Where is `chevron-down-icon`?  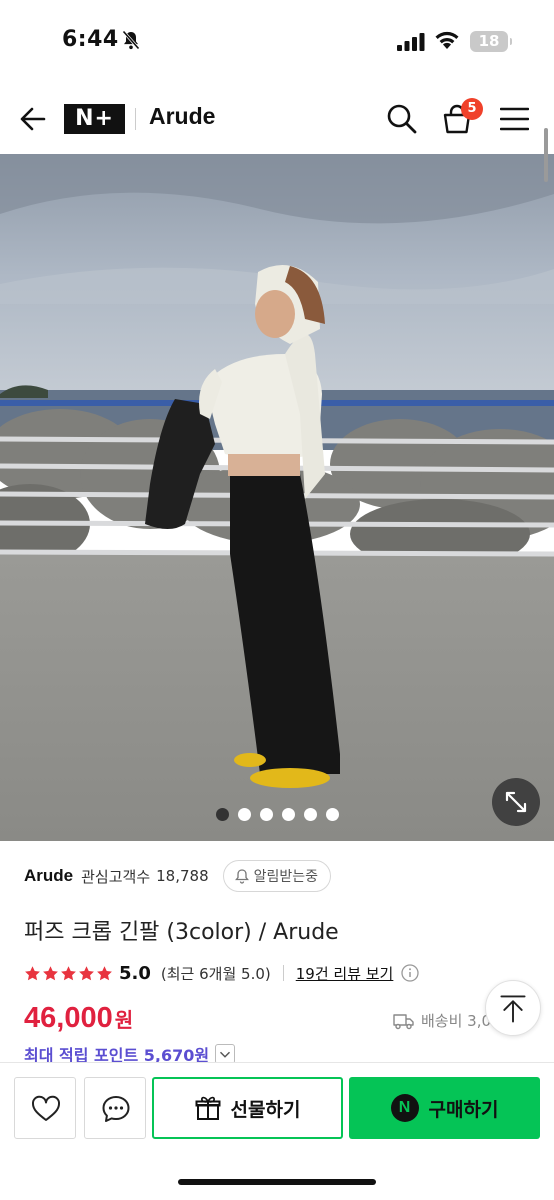
chevron-down-icon is located at coordinates (225, 1054).